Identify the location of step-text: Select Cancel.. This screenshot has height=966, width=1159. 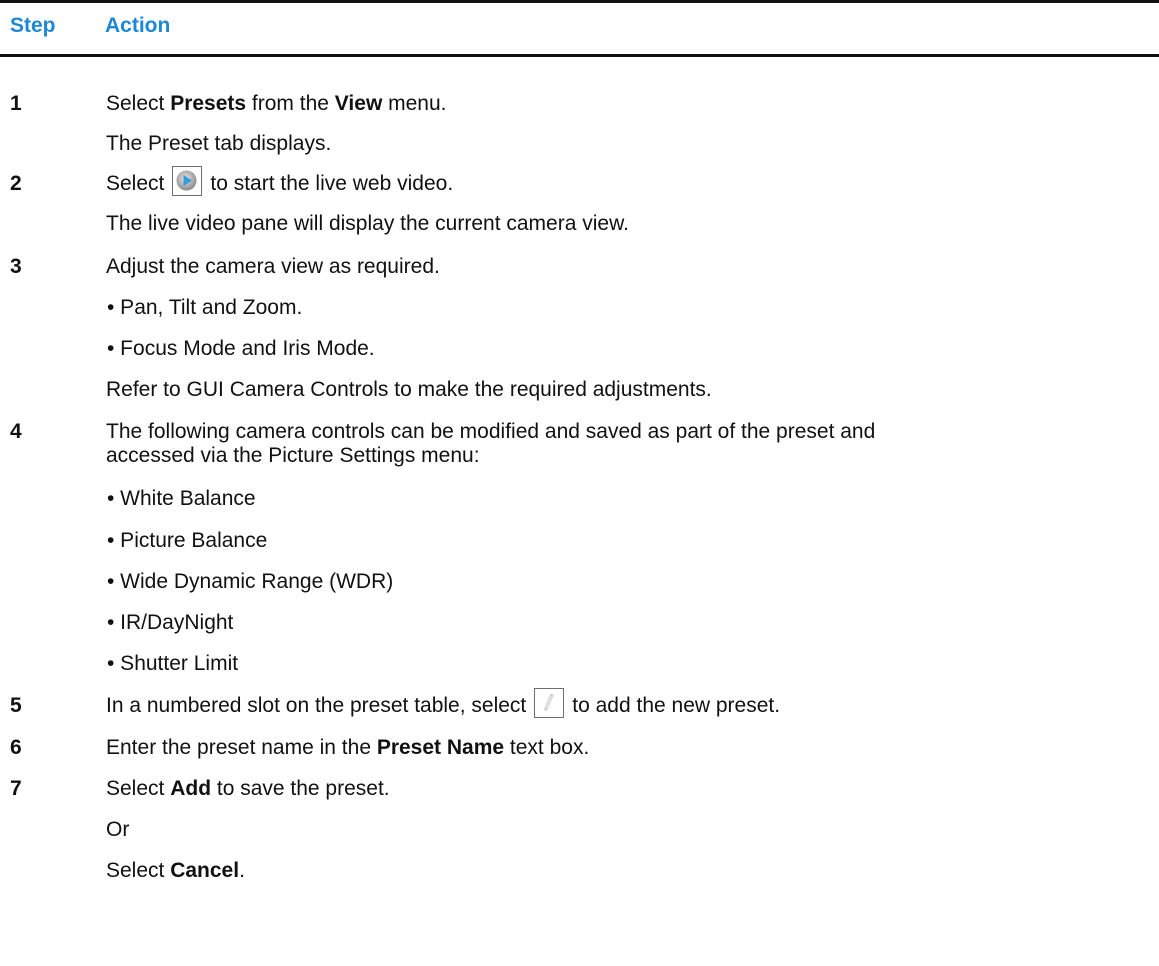
(175, 870).